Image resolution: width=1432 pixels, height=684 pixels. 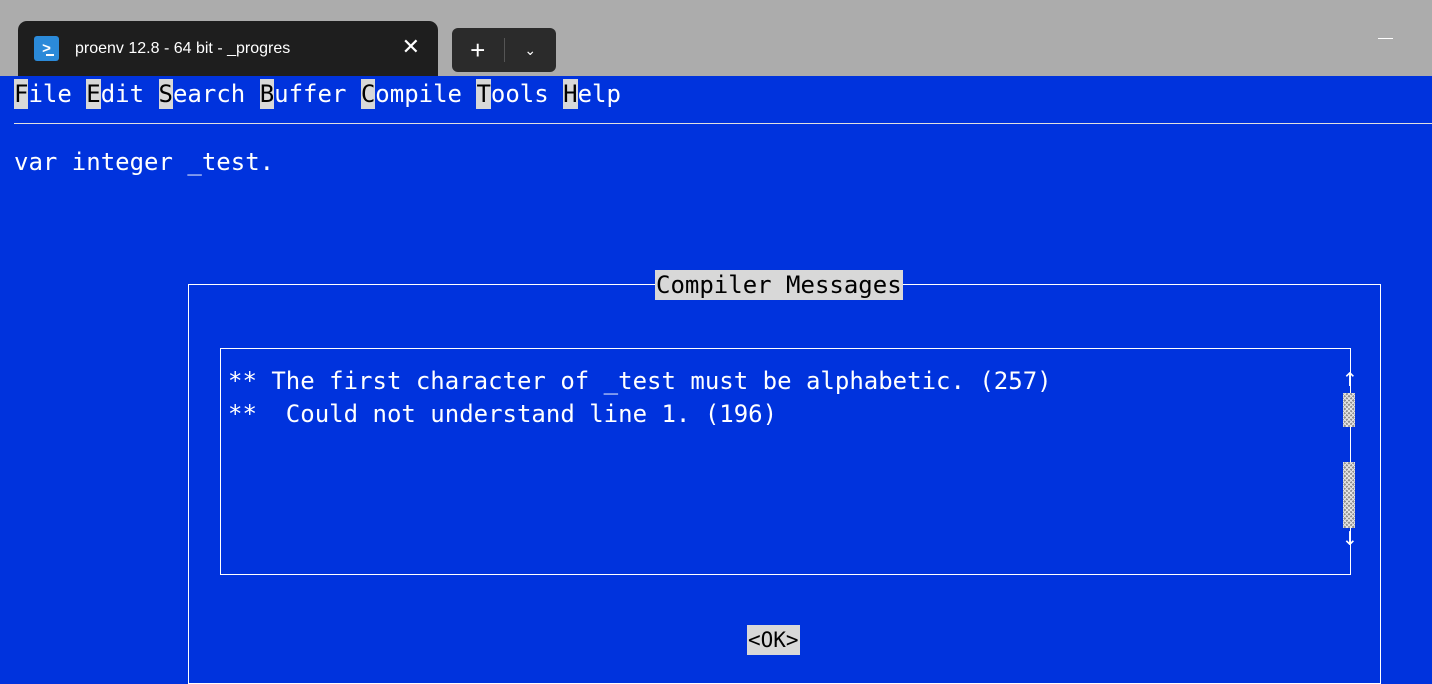 What do you see at coordinates (165, 94) in the screenshot?
I see `menu-hotkey: S` at bounding box center [165, 94].